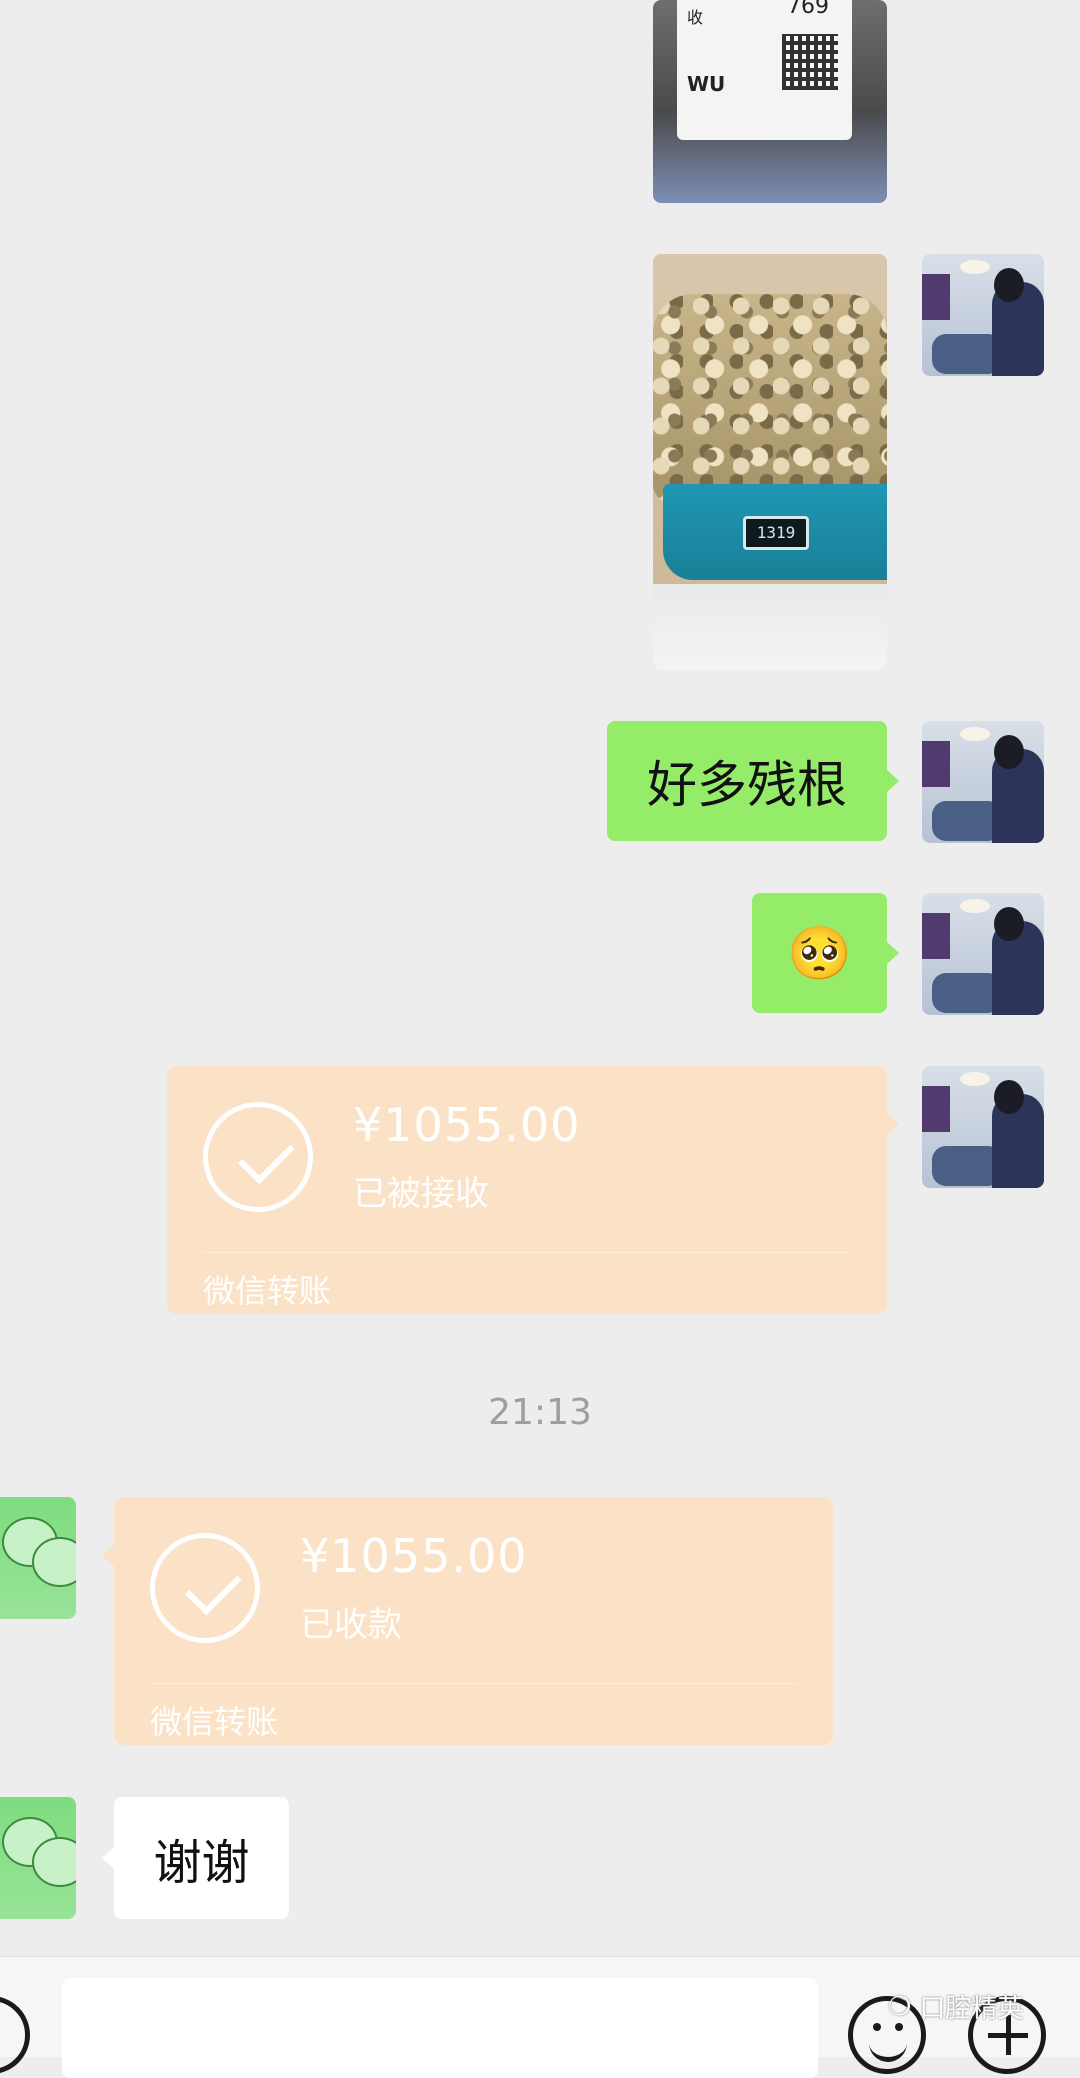 The image size is (1080, 2078). Describe the element at coordinates (770, 627) in the screenshot. I see `floor` at that location.